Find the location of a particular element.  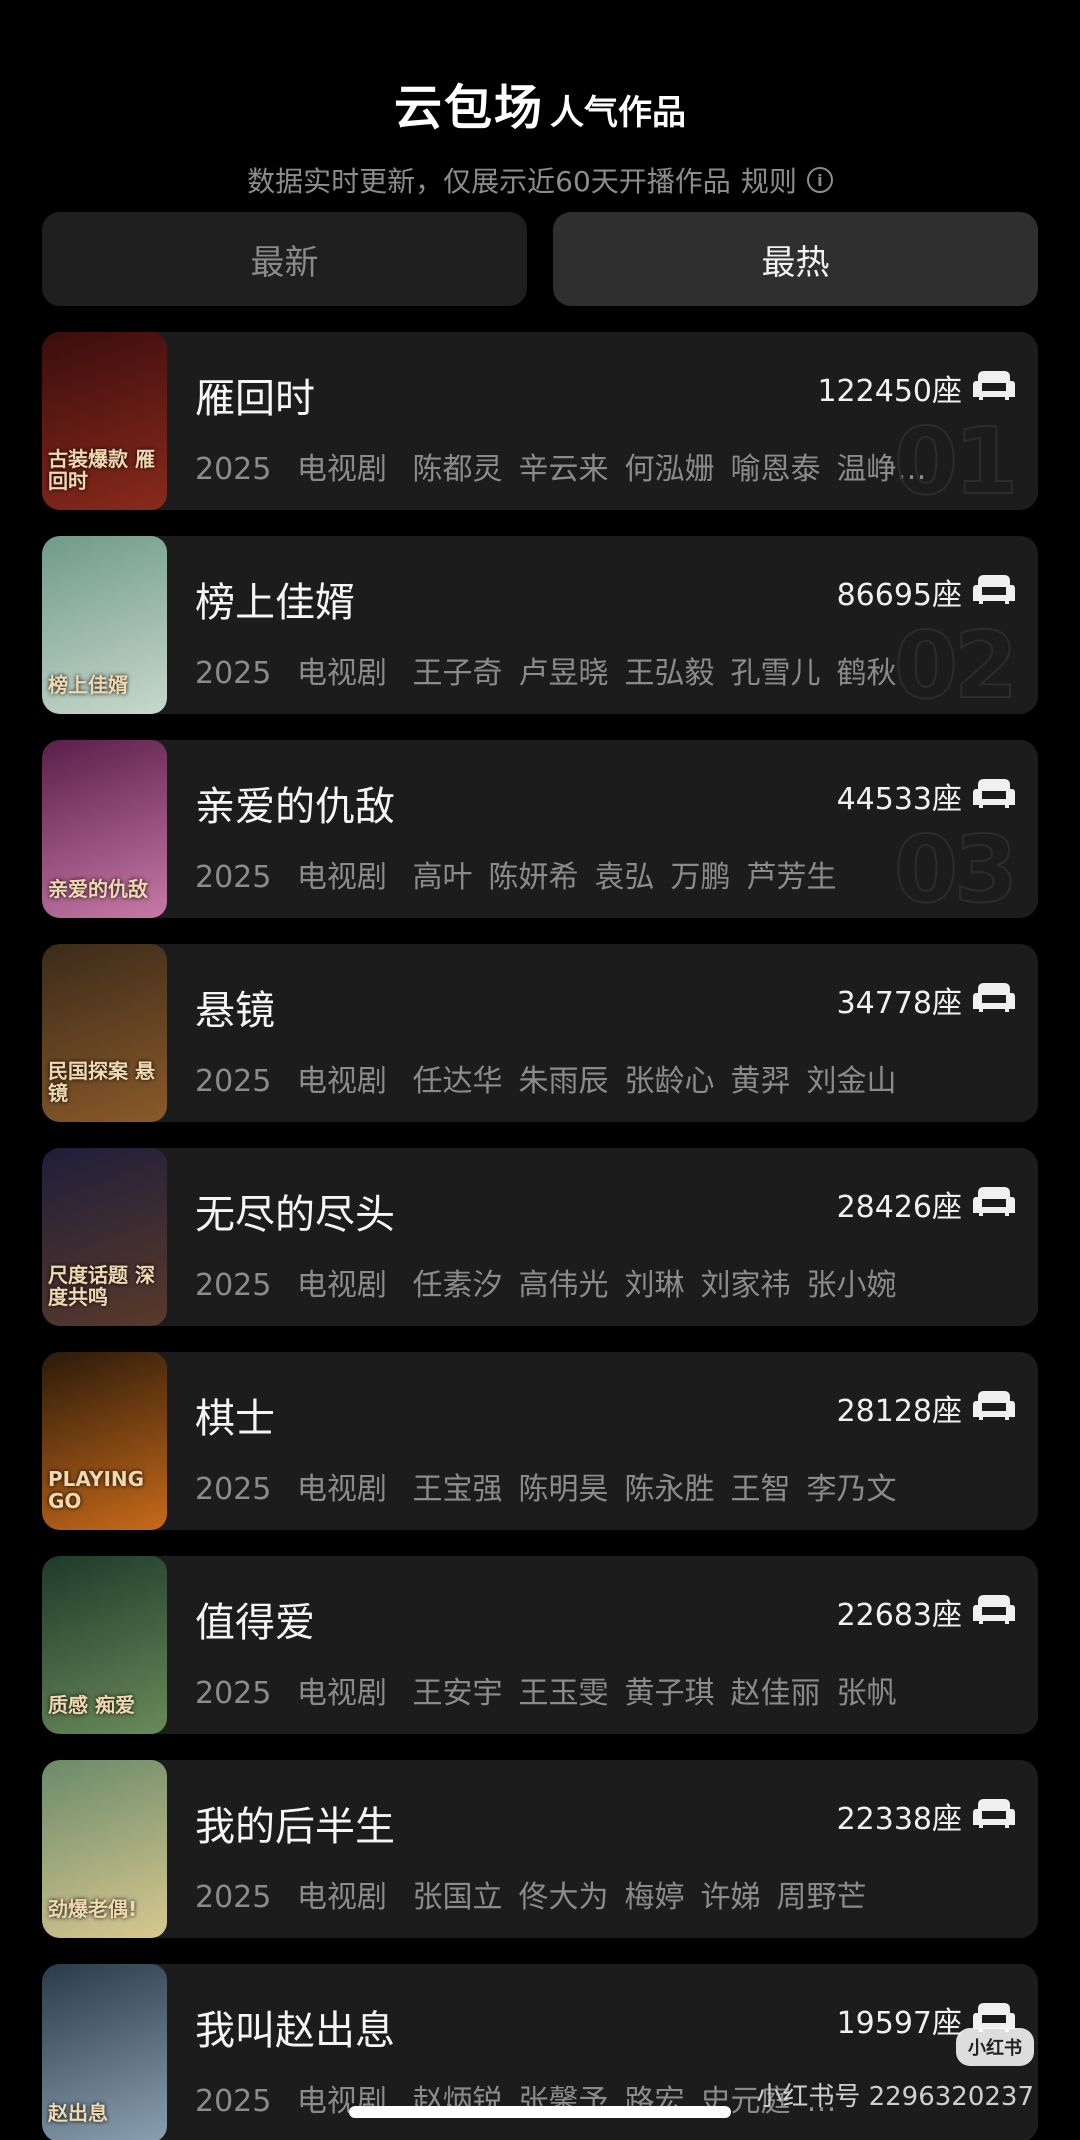

cast-member: 高叶 is located at coordinates (442, 877).